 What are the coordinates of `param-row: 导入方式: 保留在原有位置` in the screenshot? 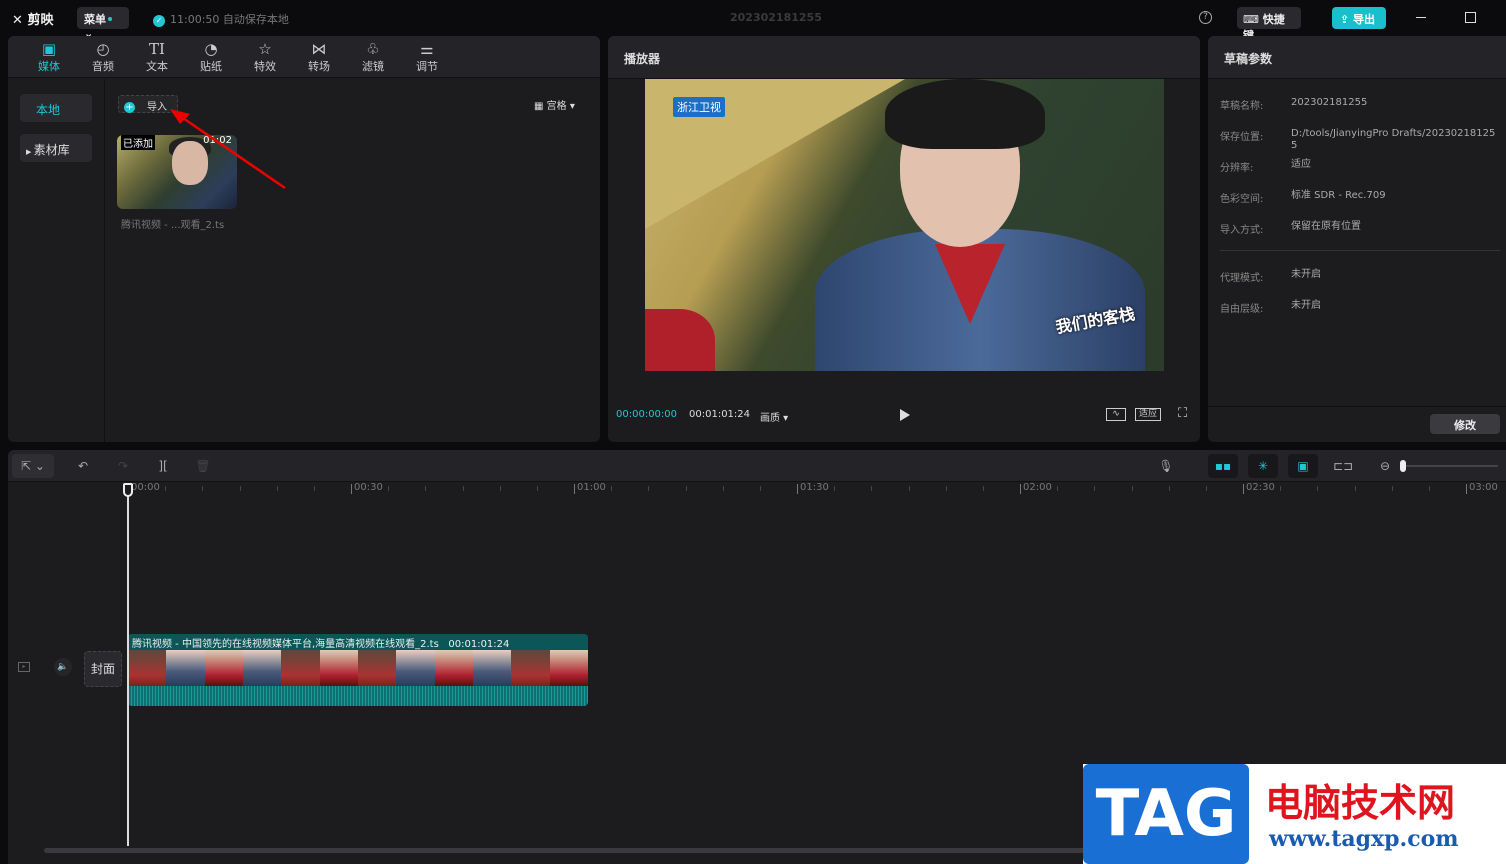 It's located at (1290, 228).